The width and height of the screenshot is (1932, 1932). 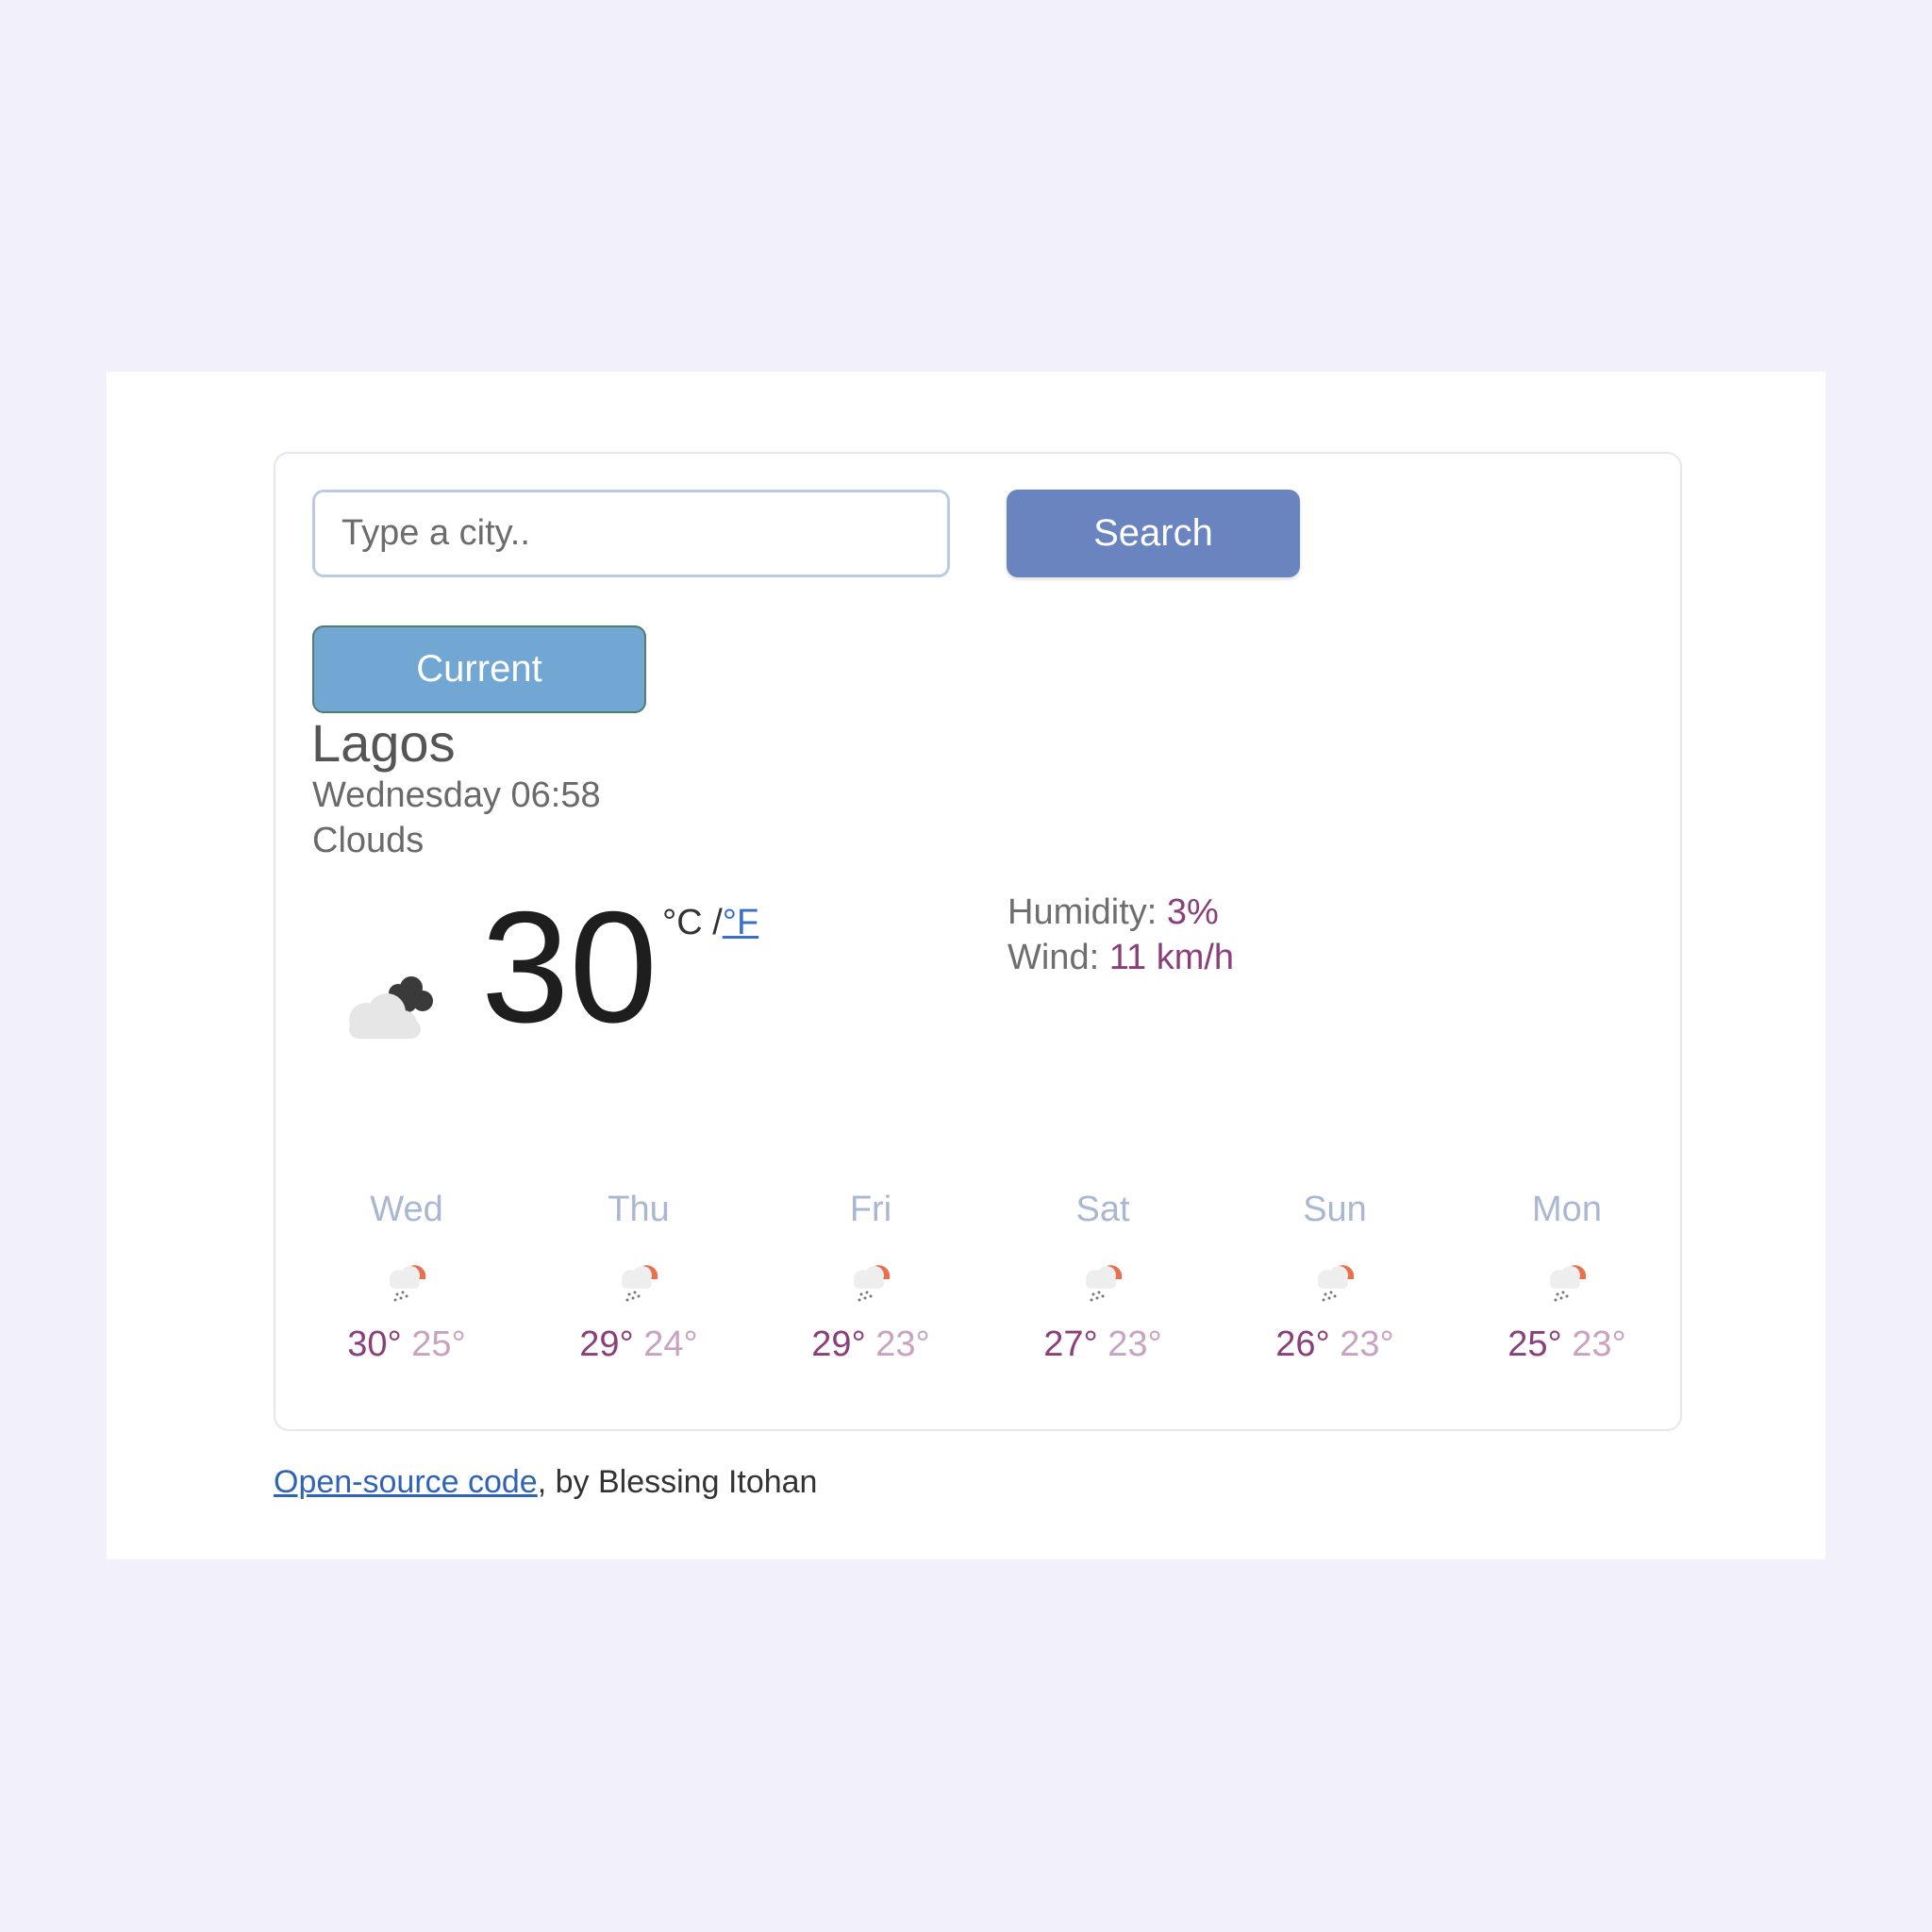 What do you see at coordinates (1335, 1209) in the screenshot?
I see `forecast-day-name: Sun` at bounding box center [1335, 1209].